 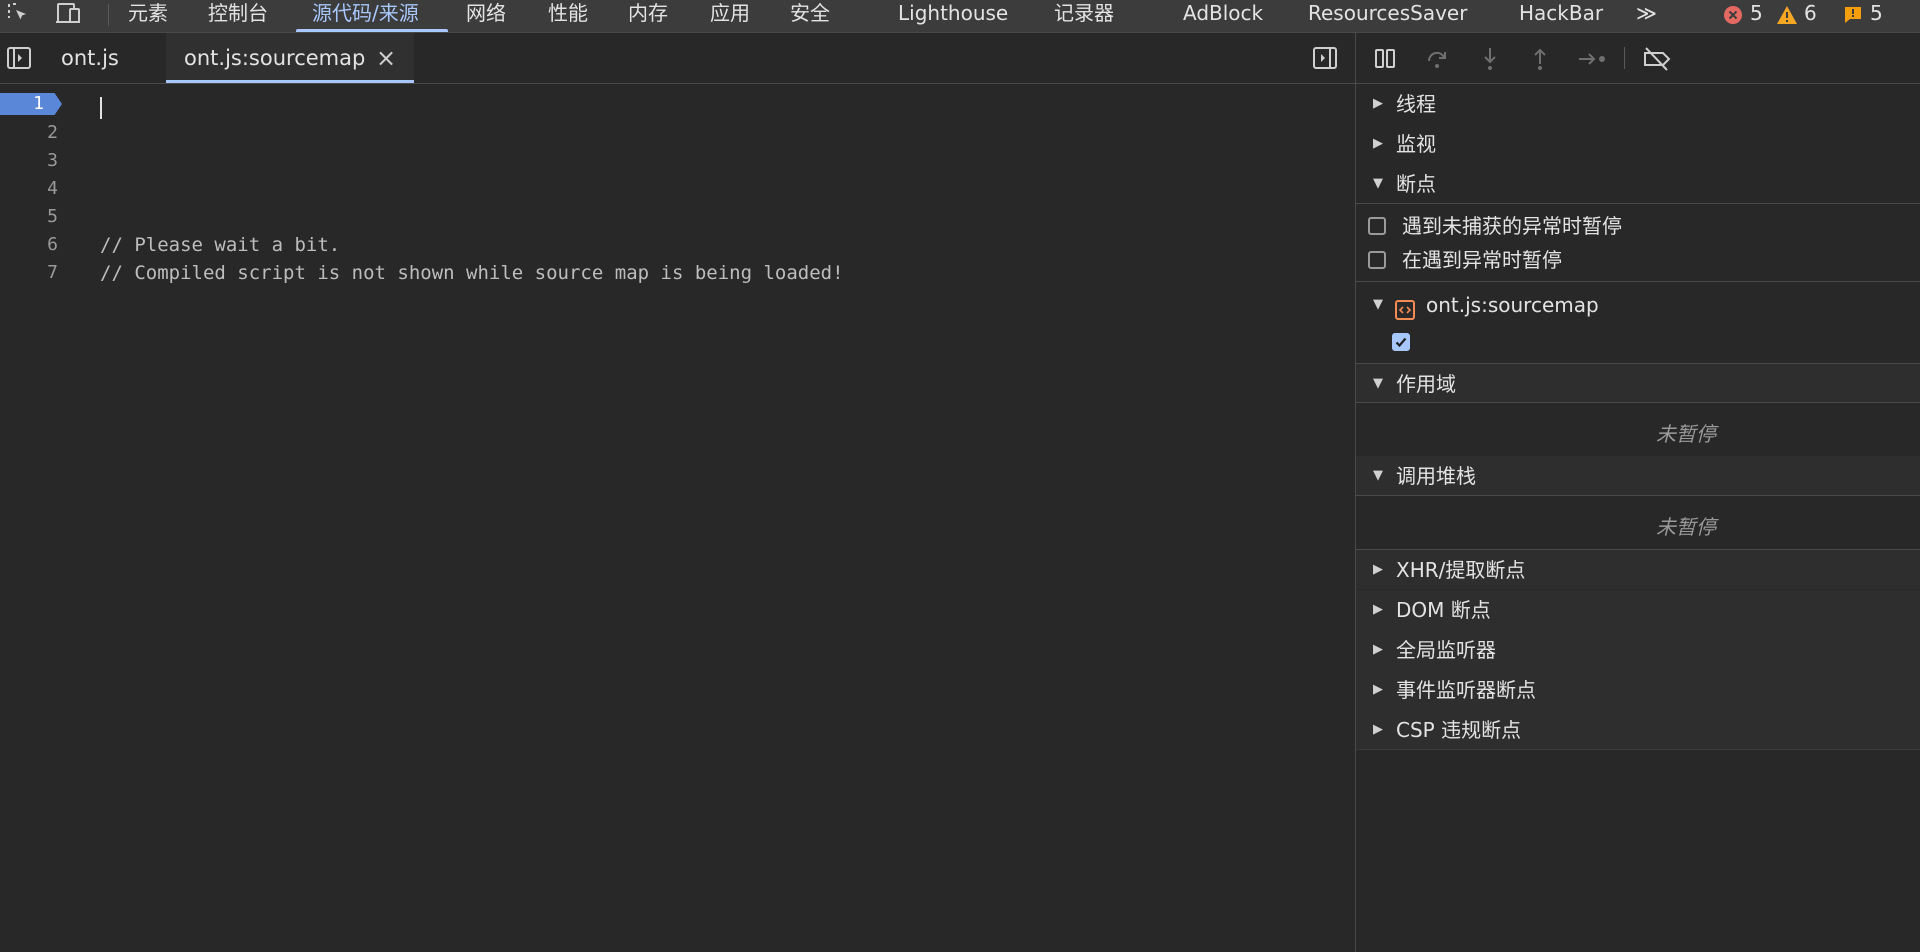 What do you see at coordinates (1482, 260) in the screenshot?
I see `checkbox-label: 在遇到异常时暂停` at bounding box center [1482, 260].